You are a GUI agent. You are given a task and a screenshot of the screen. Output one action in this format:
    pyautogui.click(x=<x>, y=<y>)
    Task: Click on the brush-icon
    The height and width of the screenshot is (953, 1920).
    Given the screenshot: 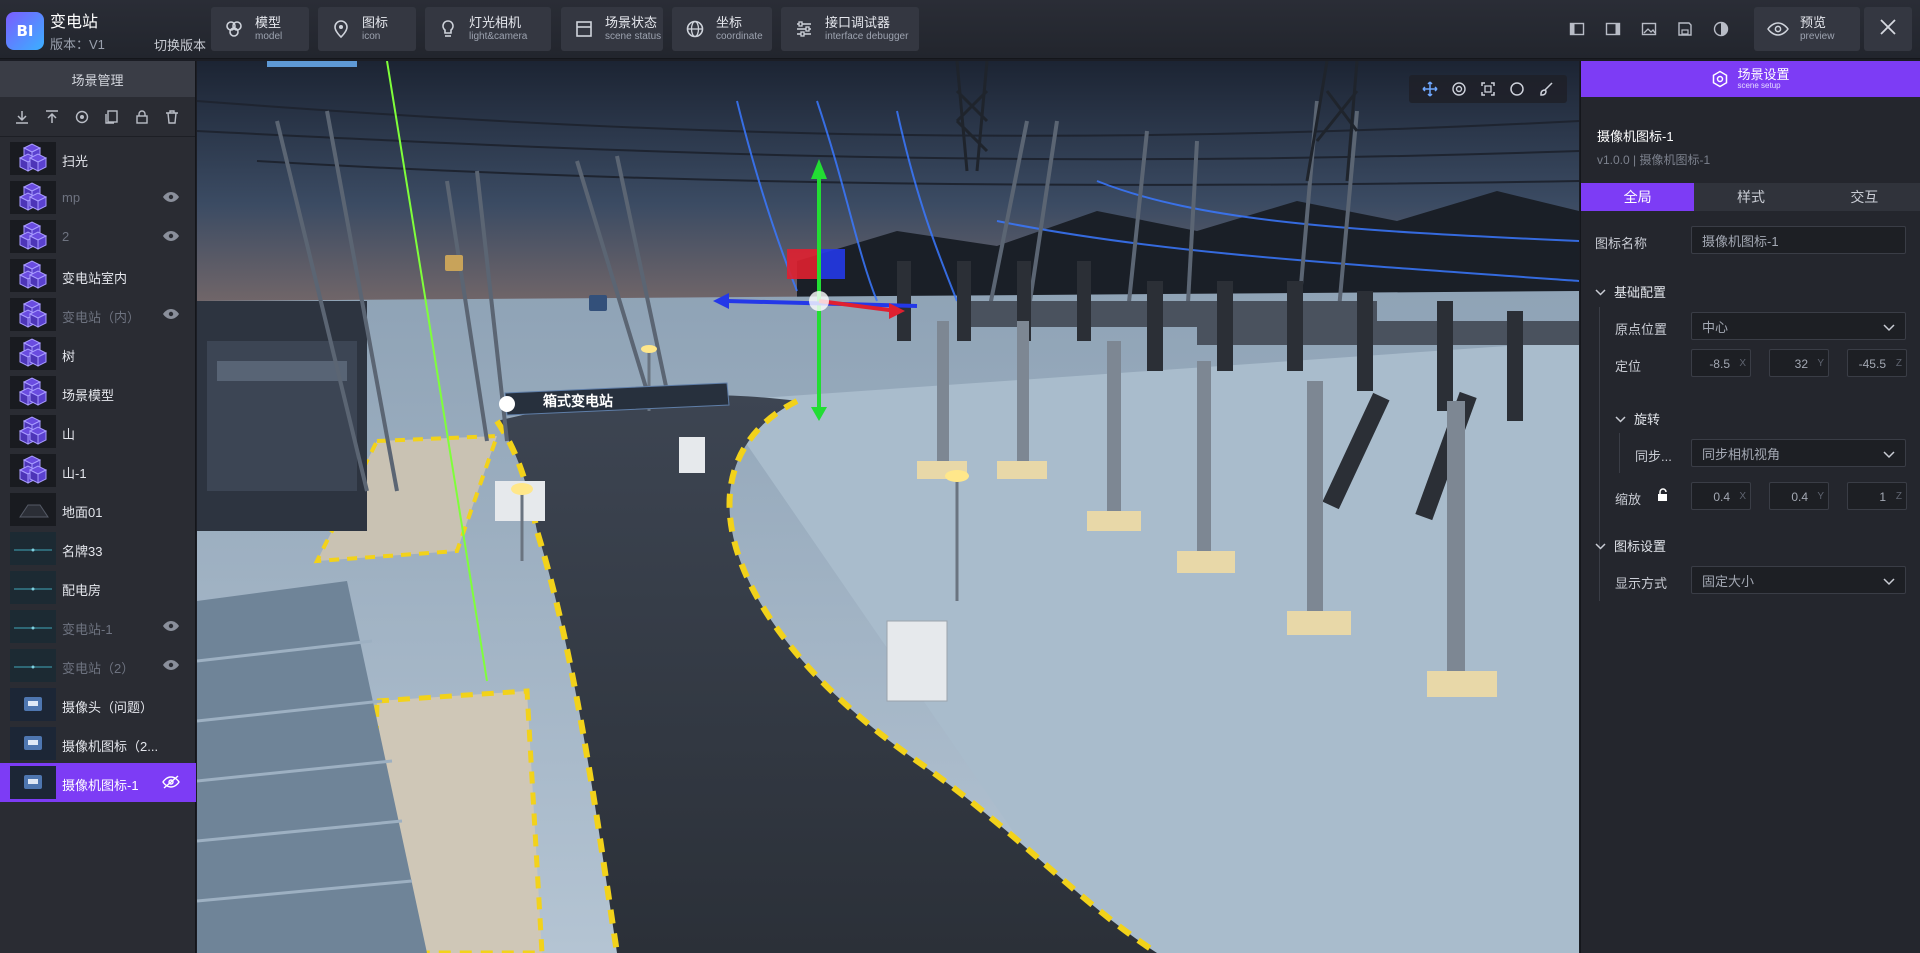 What is the action you would take?
    pyautogui.click(x=1546, y=89)
    